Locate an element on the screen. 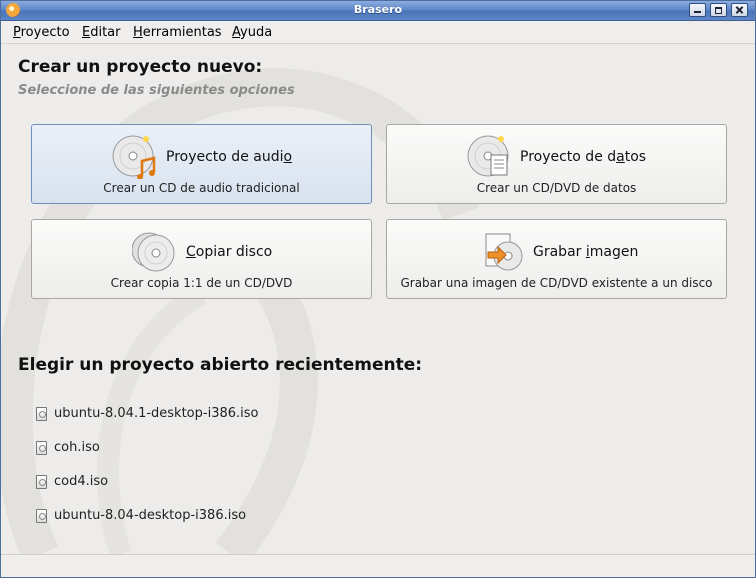 Image resolution: width=756 pixels, height=578 pixels. menu-proyecto-mnemonic: P is located at coordinates (17, 32).